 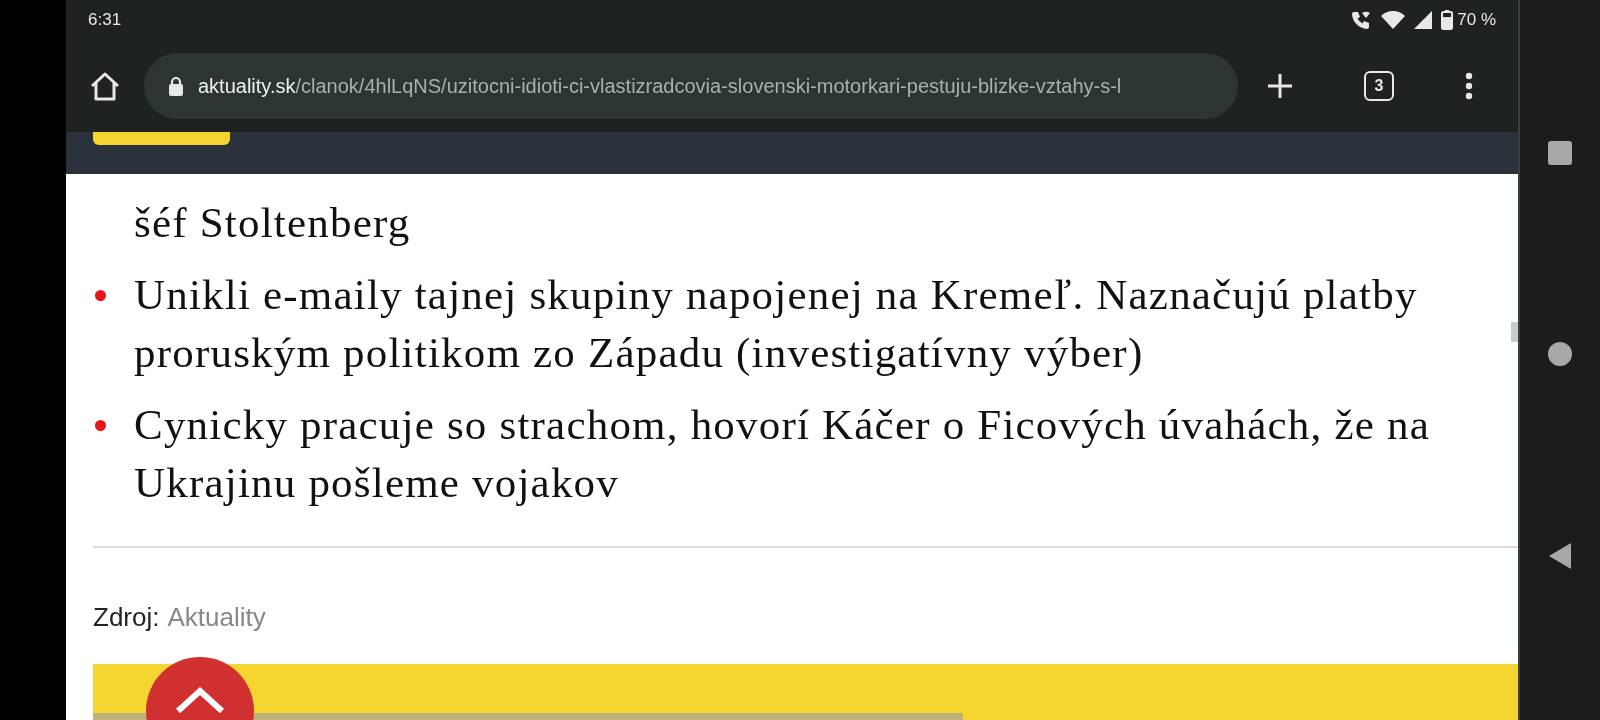 What do you see at coordinates (691, 86) in the screenshot?
I see `address-bar: aktuality.sk/clanok/4hlLqNS/uzitocni-idioti-ci-vlastizradcovia-slovenski-motorkari-pestuju-blizke-vztahy-s-l` at bounding box center [691, 86].